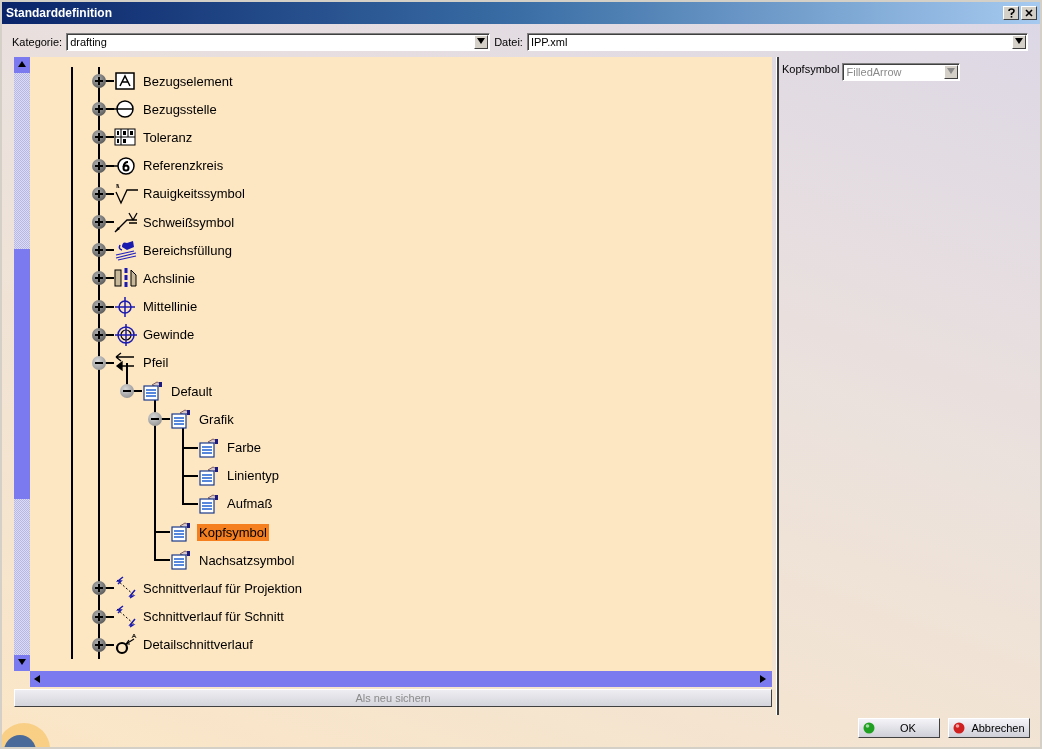 The width and height of the screenshot is (1042, 749). I want to click on triangle-up-icon, so click(22, 65).